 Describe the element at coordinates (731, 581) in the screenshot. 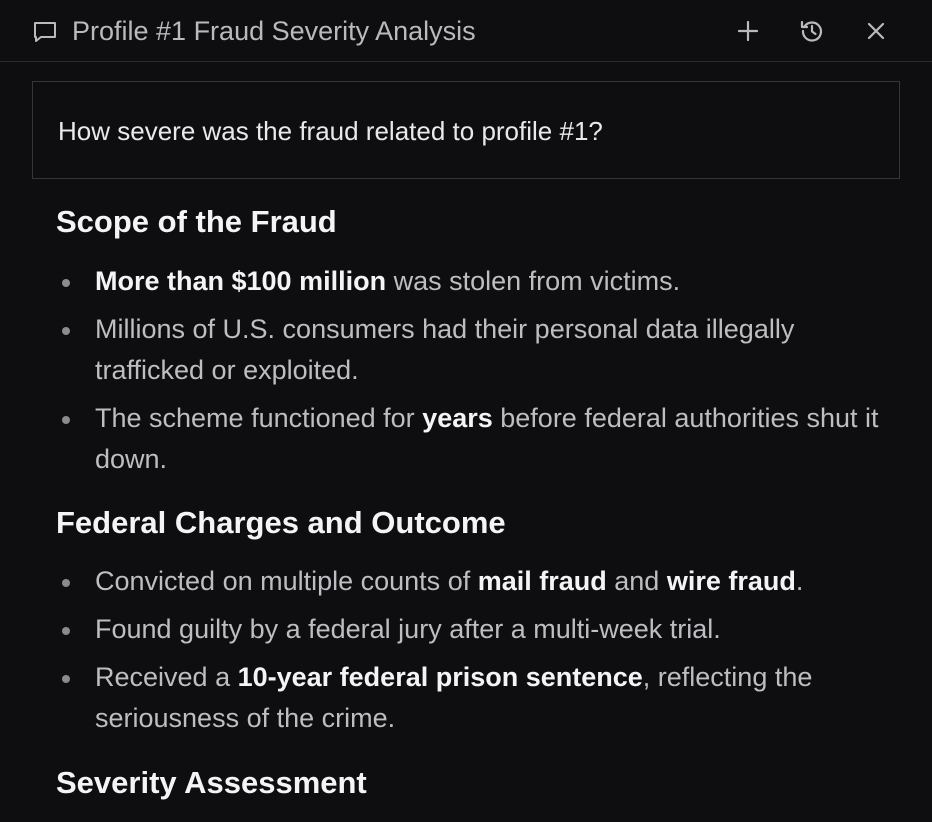

I see `bold-text: wire fraud` at that location.